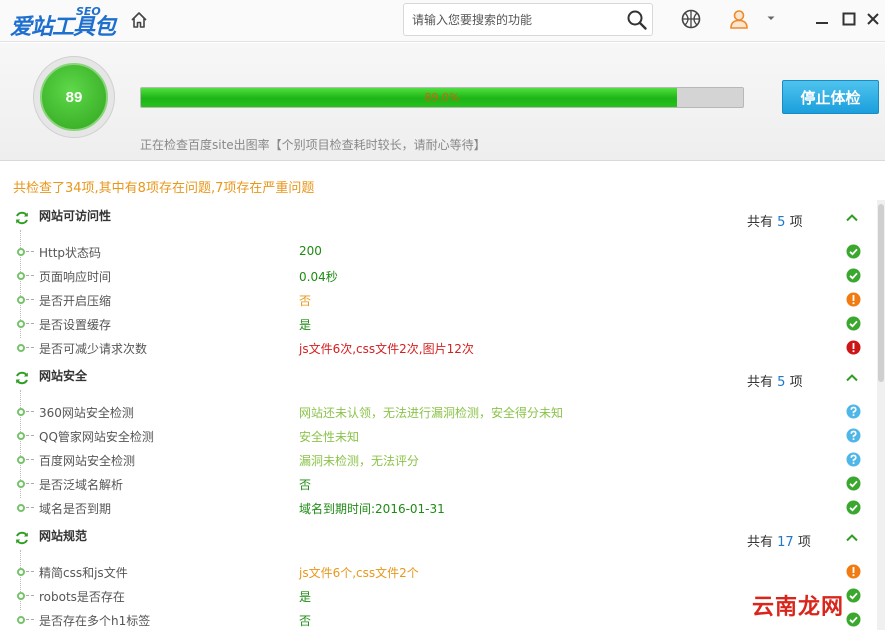 The width and height of the screenshot is (885, 630). Describe the element at coordinates (873, 19) in the screenshot. I see `close-icon` at that location.